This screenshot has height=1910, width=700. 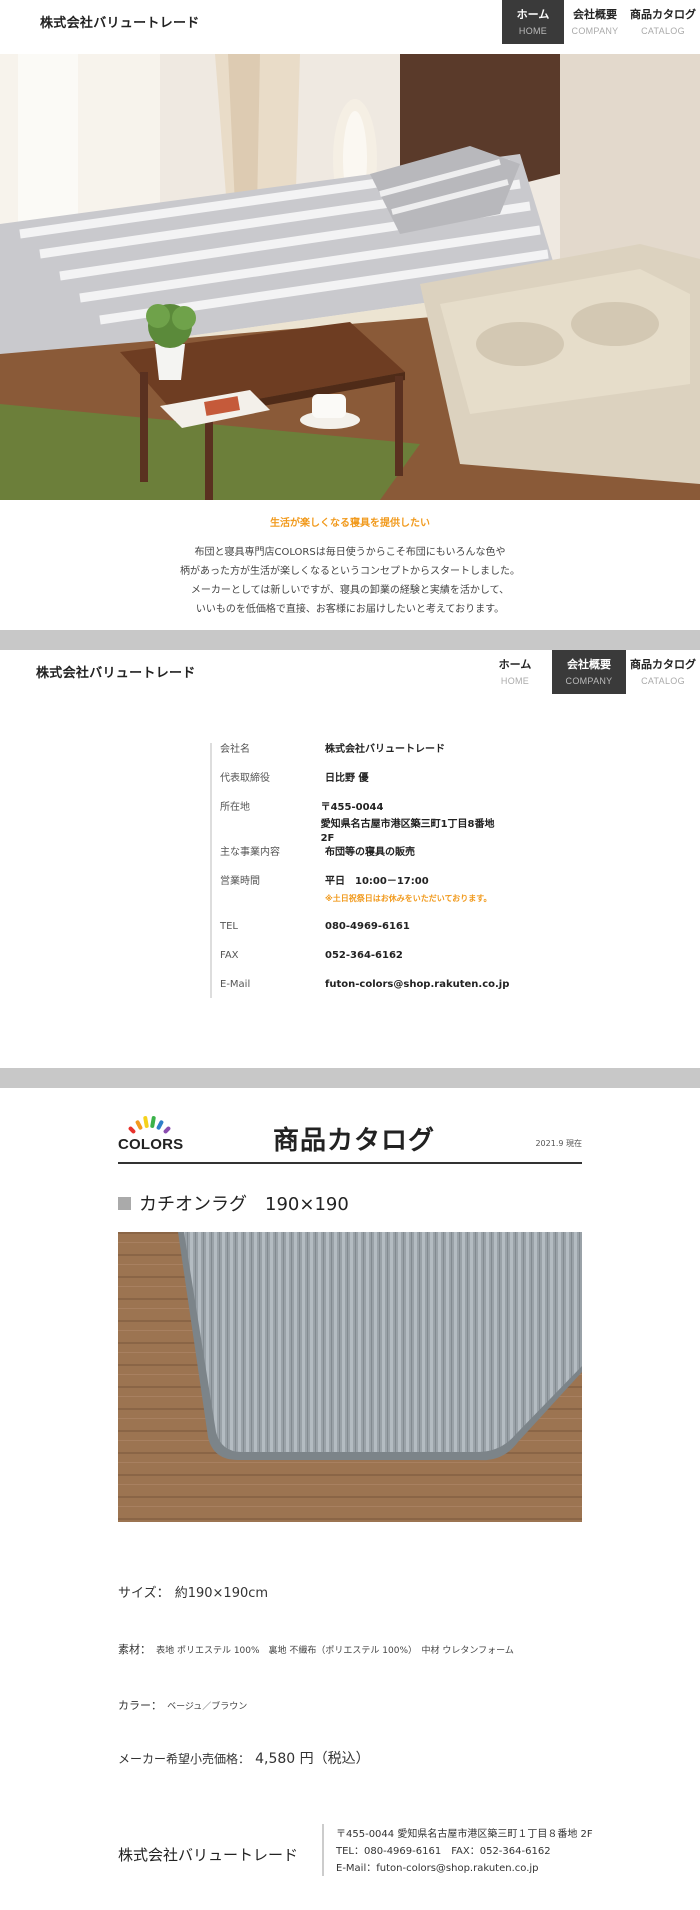 I want to click on company-row-key: 営業時間, so click(x=240, y=881).